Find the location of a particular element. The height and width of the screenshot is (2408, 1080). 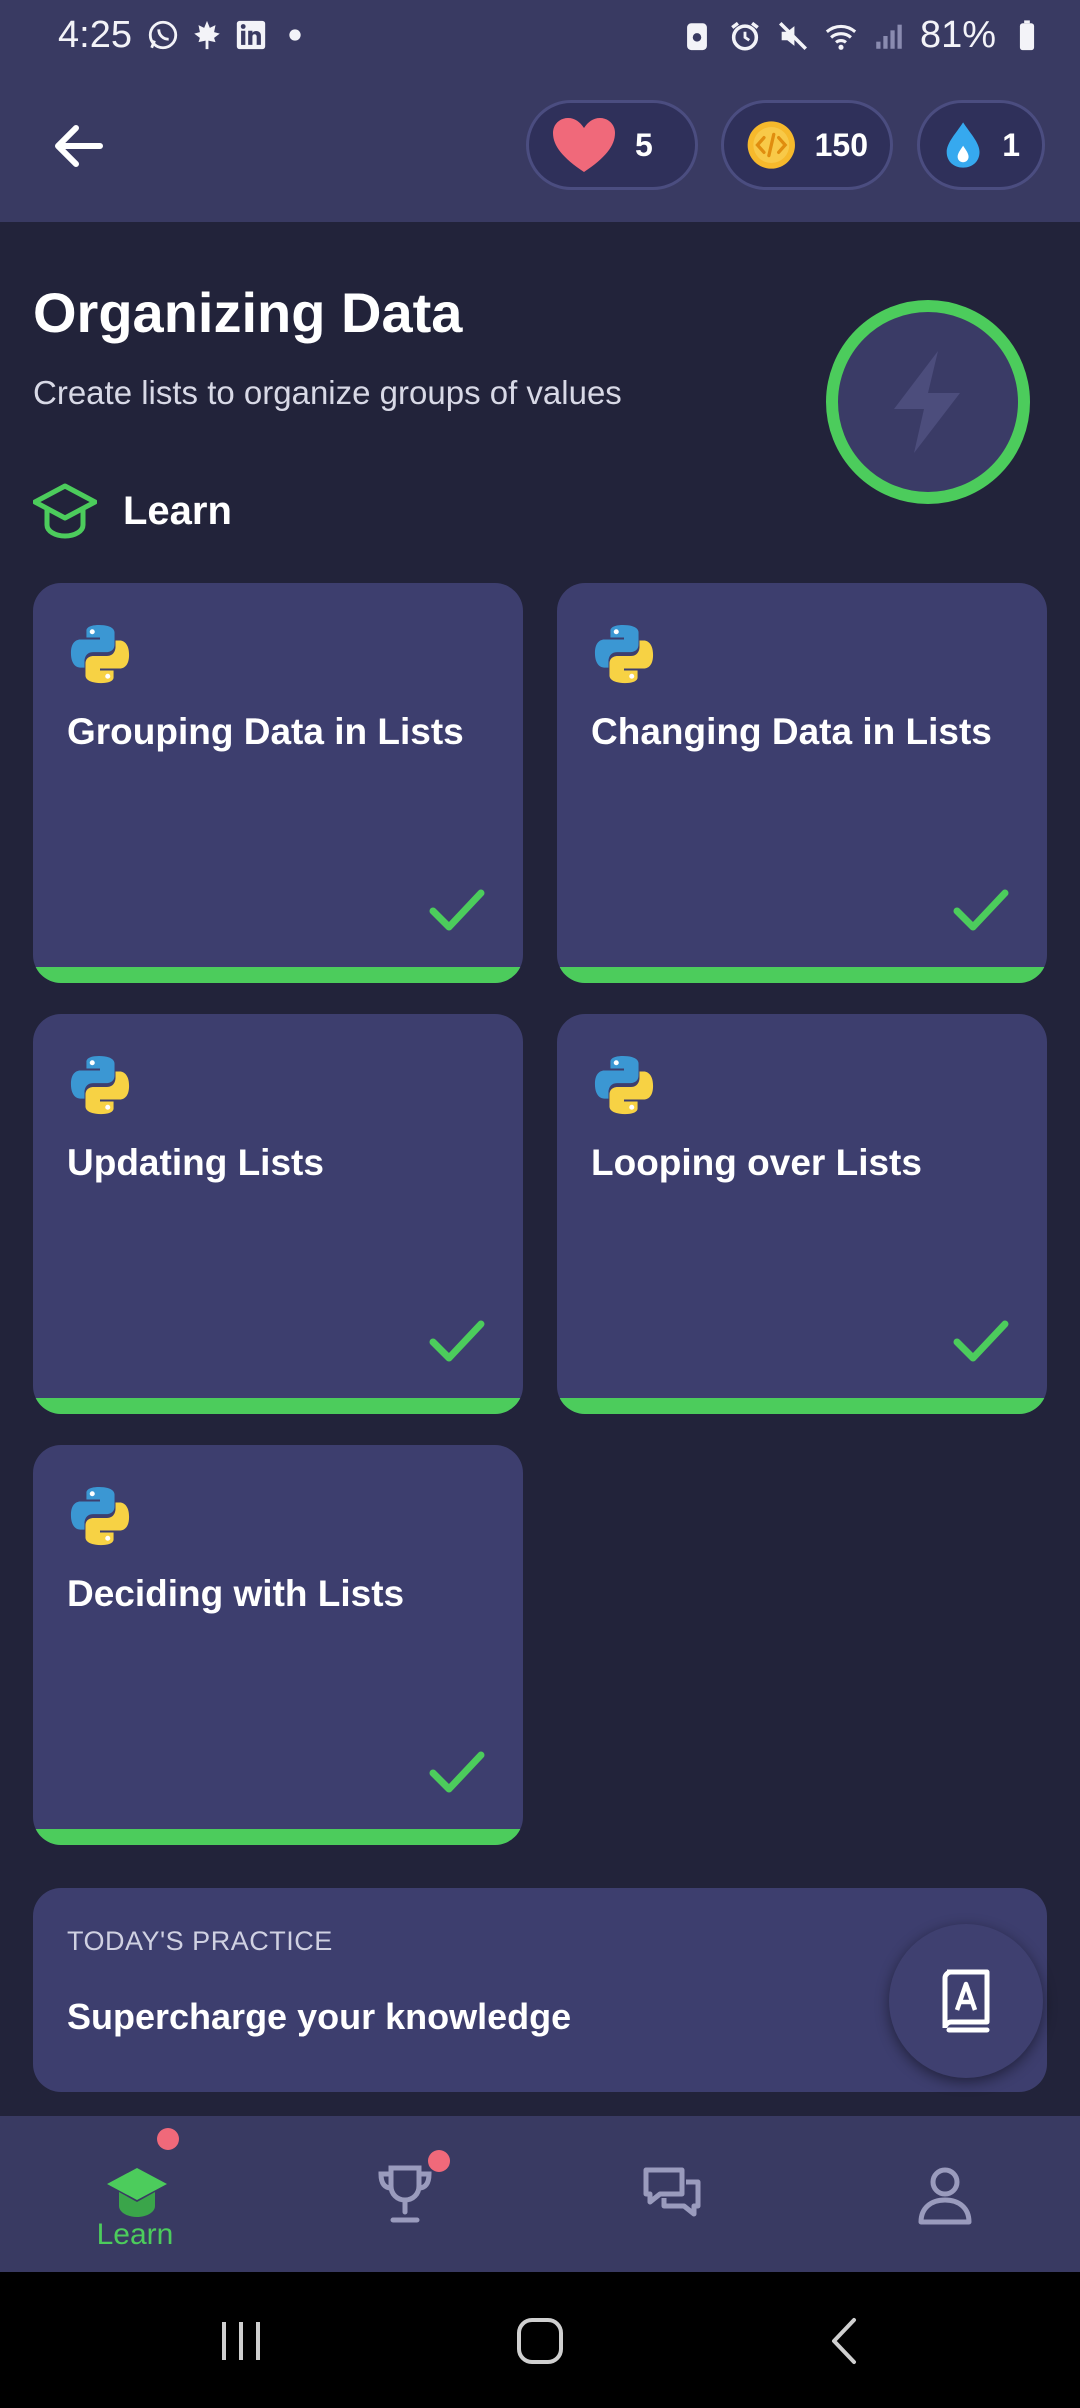

lesson-title: Updating Lists is located at coordinates (195, 1162).